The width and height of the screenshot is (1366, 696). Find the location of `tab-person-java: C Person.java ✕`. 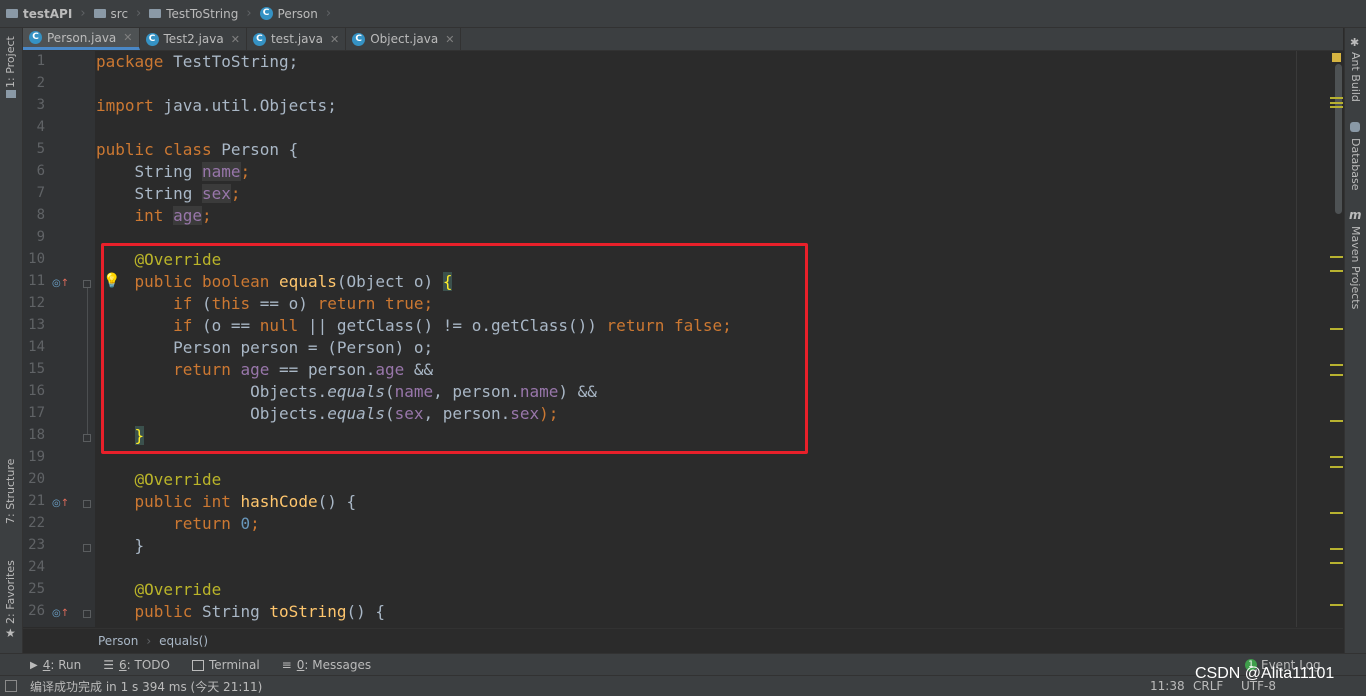

tab-person-java: C Person.java ✕ is located at coordinates (81, 39).